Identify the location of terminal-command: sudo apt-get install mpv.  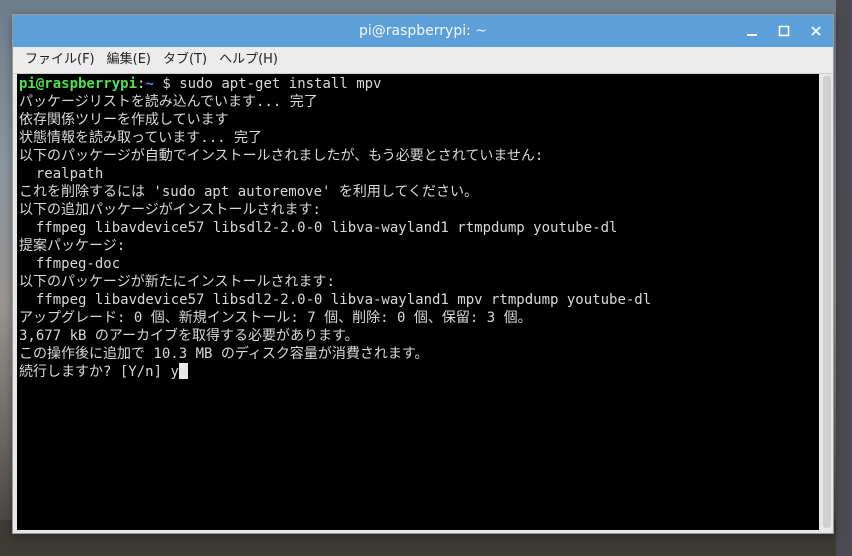
(280, 84).